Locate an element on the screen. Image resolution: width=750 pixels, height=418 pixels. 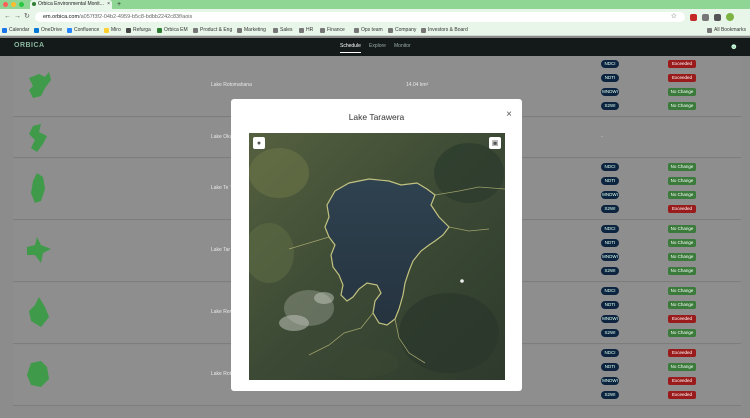
bookmark-folder: Finance is located at coordinates (332, 30).